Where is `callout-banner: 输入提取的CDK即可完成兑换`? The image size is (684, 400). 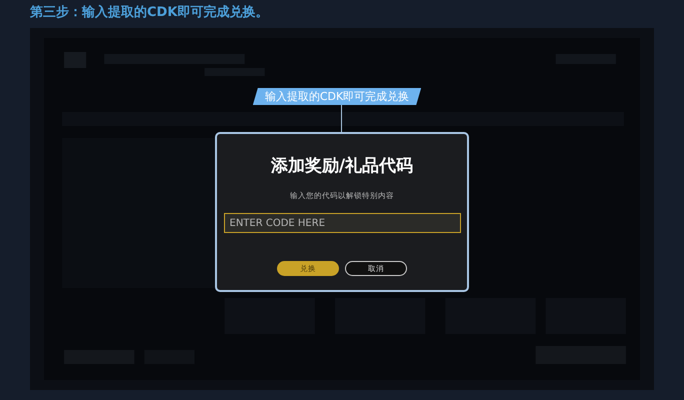
callout-banner: 输入提取的CDK即可完成兑换 is located at coordinates (337, 96).